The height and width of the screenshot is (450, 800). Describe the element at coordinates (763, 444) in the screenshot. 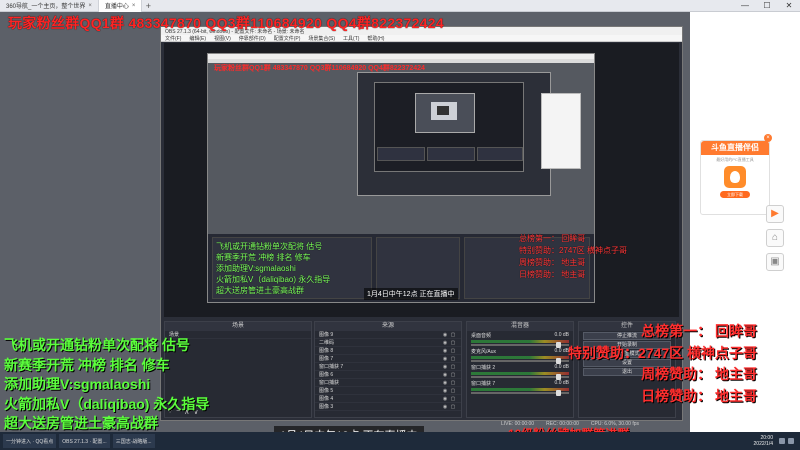

I see `clock-date: 2022/1/4` at that location.